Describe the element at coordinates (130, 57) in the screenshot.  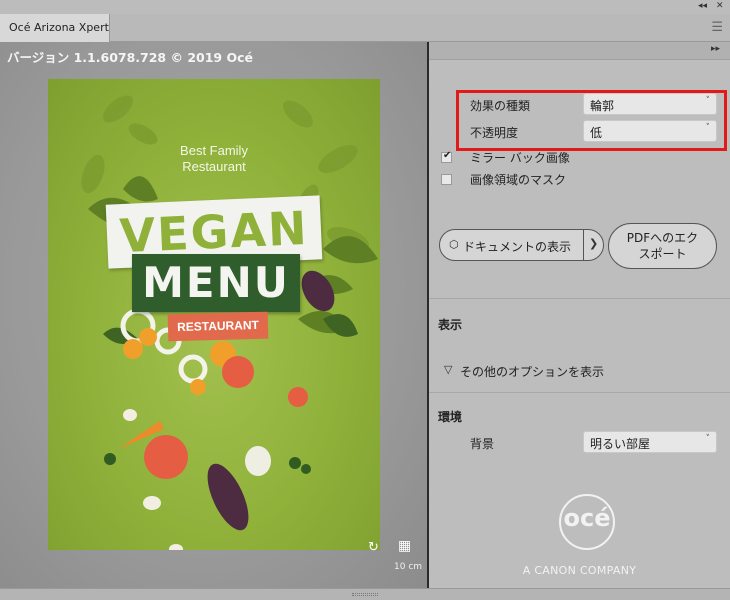
I see `version-label: バージョン 1.1.6078.728 © 2019 Océ` at that location.